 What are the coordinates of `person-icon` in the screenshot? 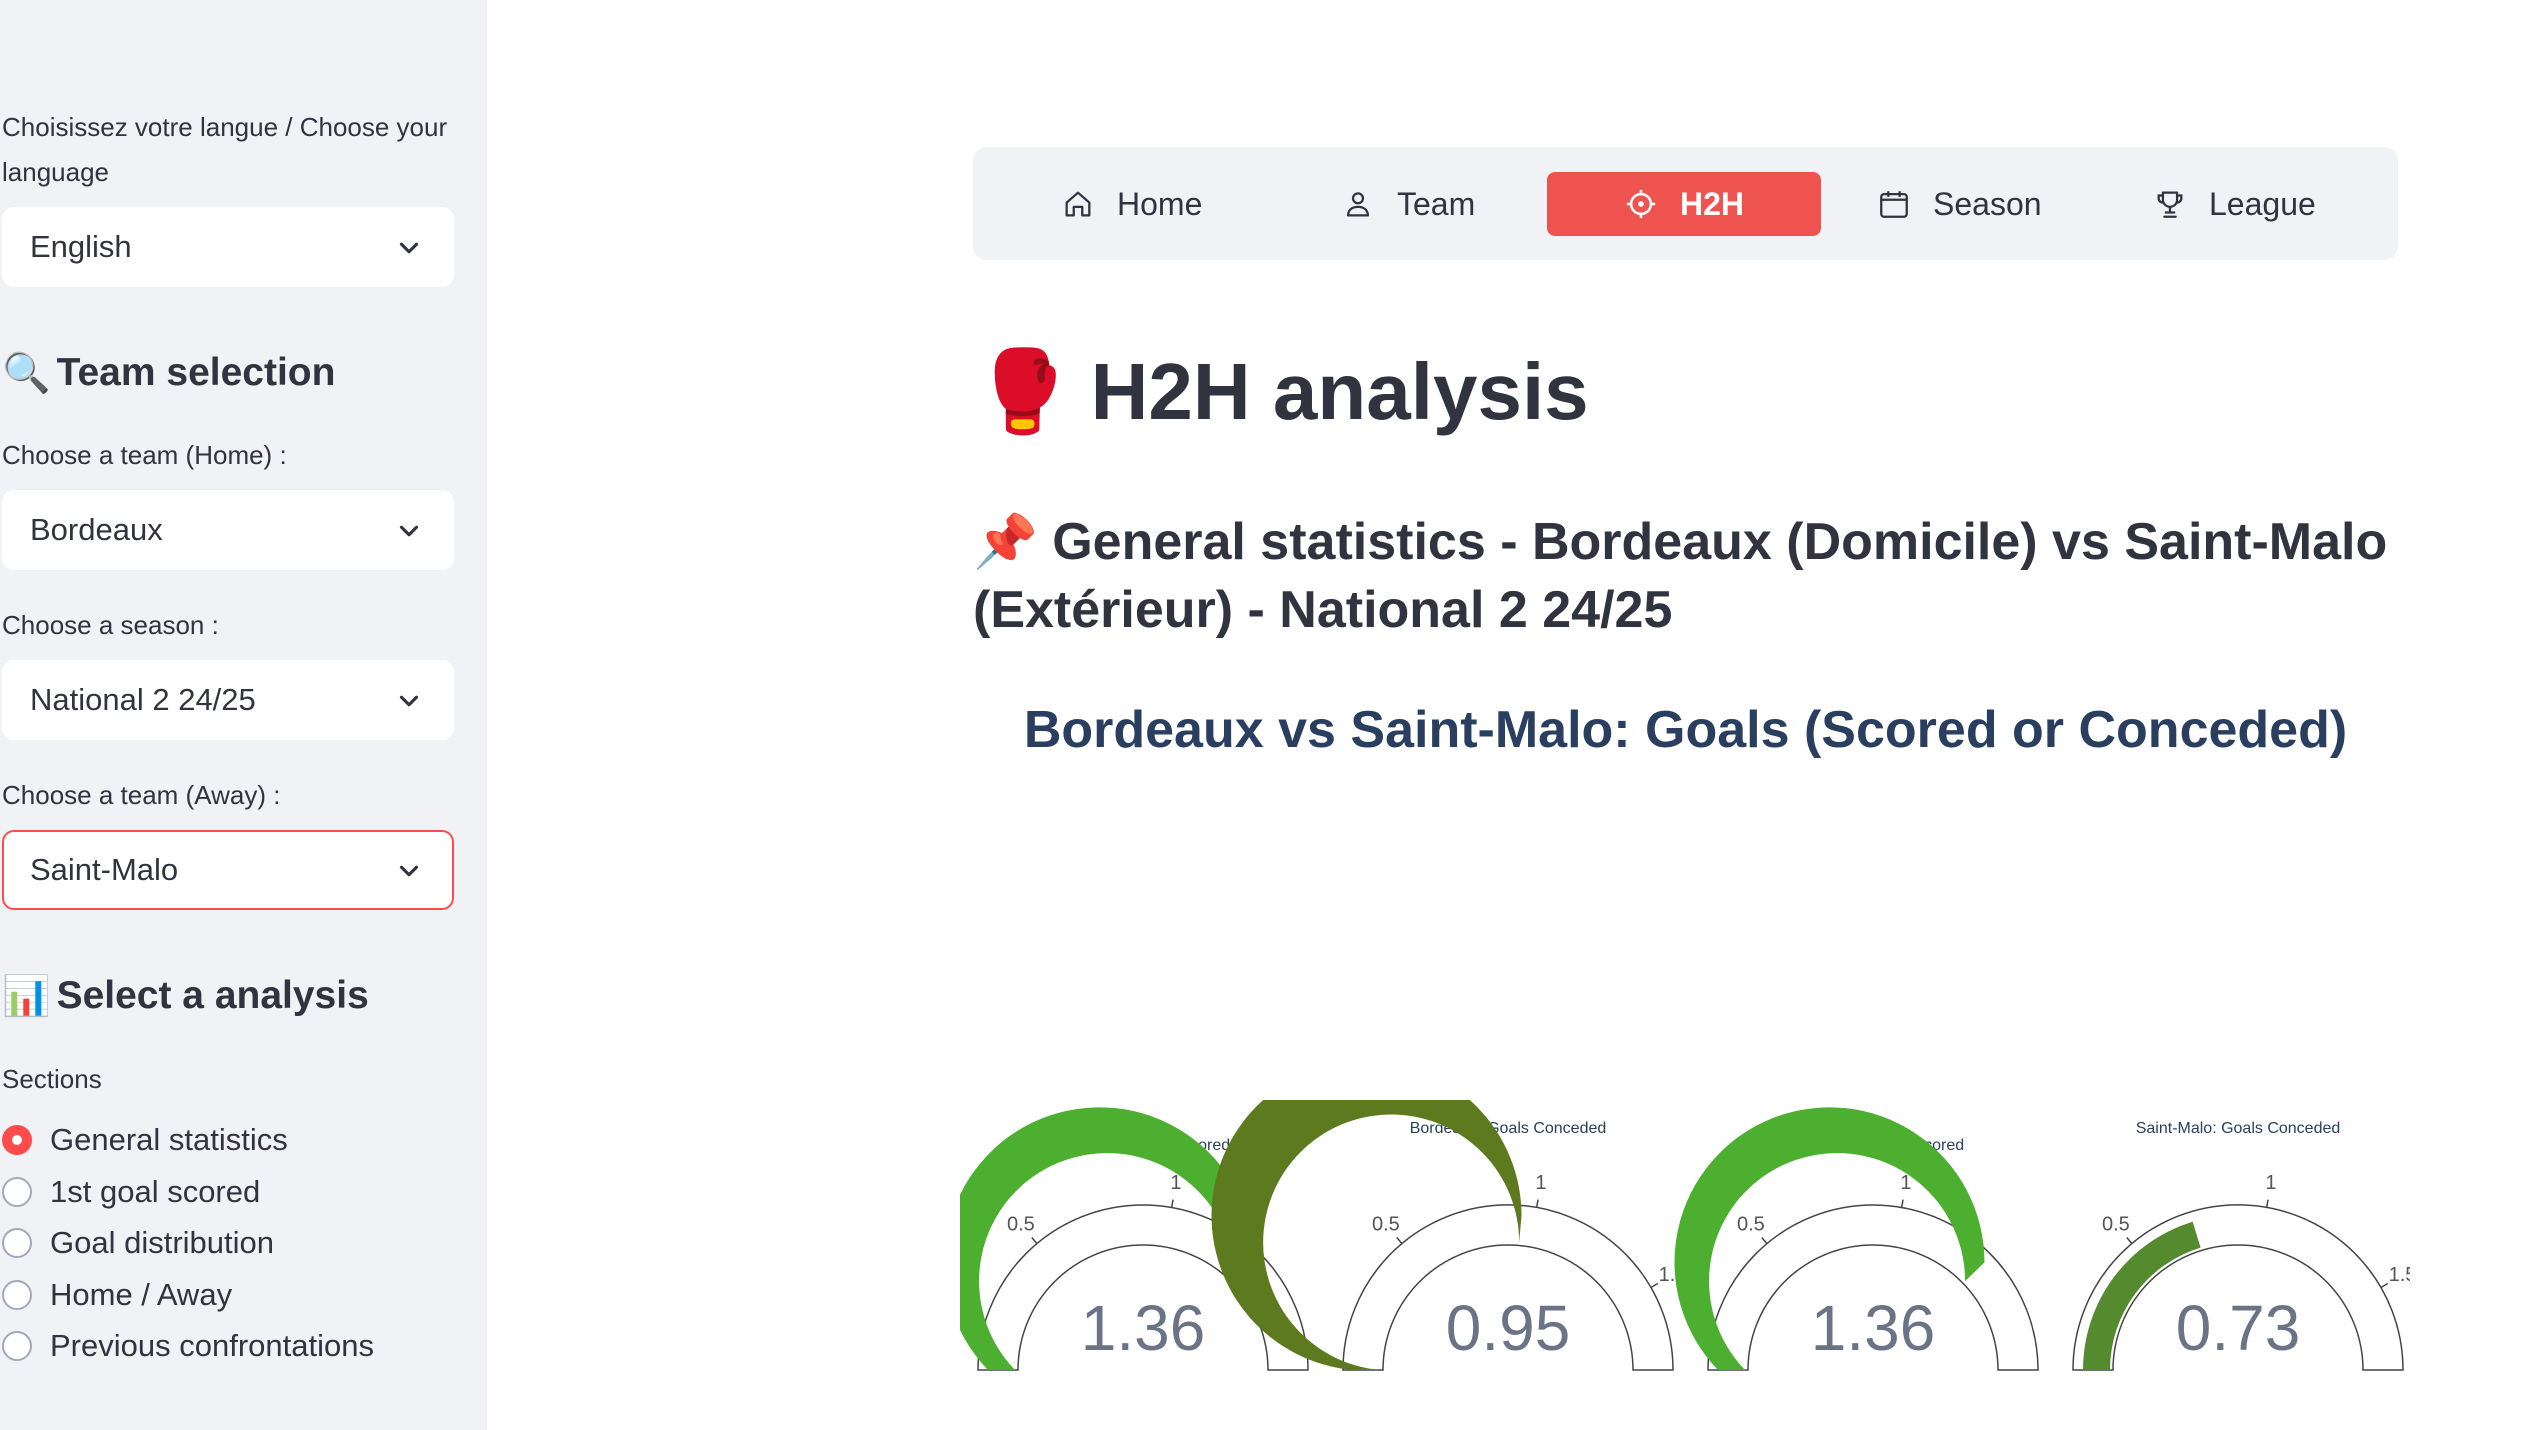 It's located at (1358, 204).